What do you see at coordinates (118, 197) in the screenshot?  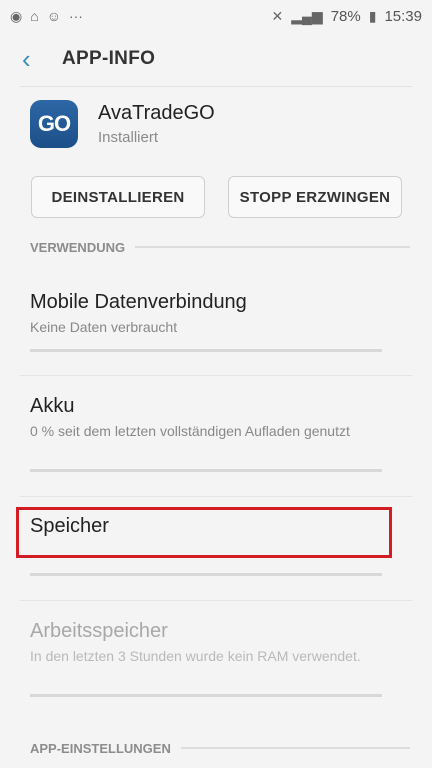 I see `uninstall-button: DEINSTALLIEREN` at bounding box center [118, 197].